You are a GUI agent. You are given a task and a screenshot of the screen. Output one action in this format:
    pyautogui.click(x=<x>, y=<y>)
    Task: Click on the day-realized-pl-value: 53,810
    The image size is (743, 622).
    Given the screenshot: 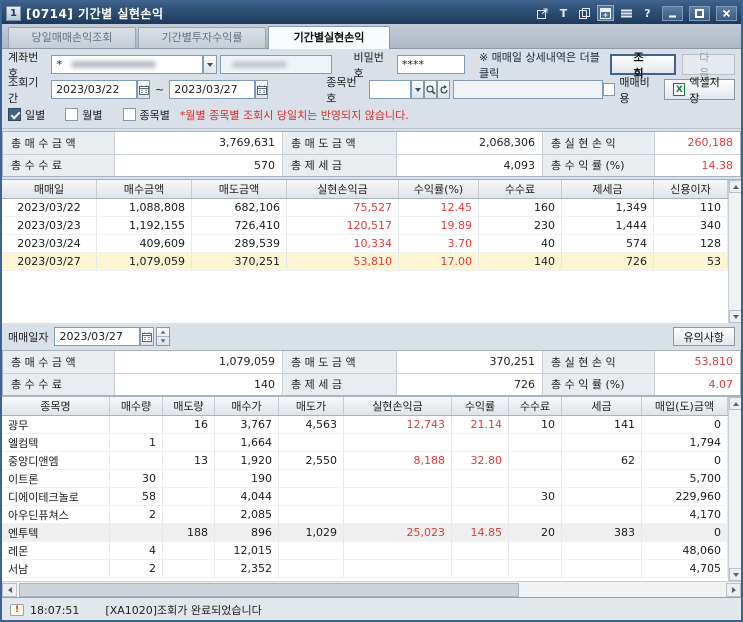 What is the action you would take?
    pyautogui.click(x=714, y=362)
    